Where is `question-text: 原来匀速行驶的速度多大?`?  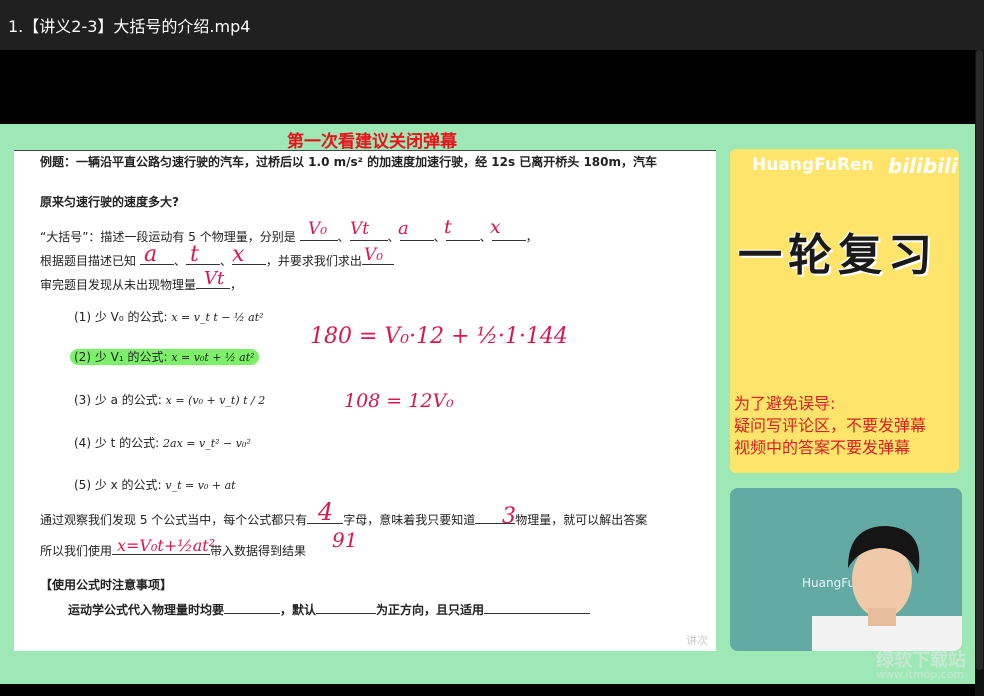 question-text: 原来匀速行驶的速度多大? is located at coordinates (109, 202).